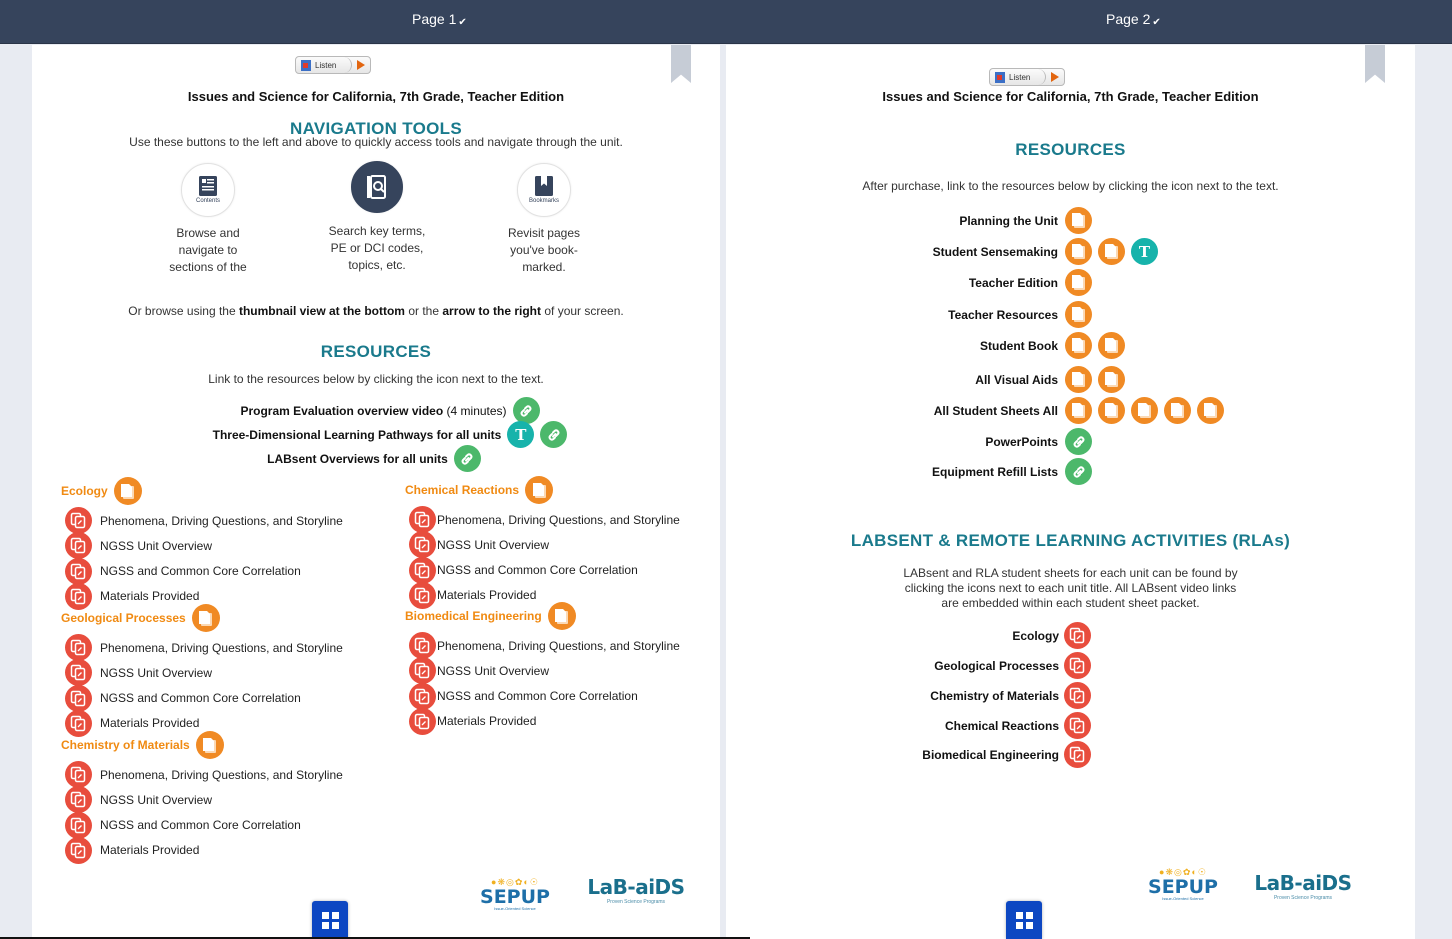  What do you see at coordinates (926, 345) in the screenshot?
I see `resource-row: Student Book` at bounding box center [926, 345].